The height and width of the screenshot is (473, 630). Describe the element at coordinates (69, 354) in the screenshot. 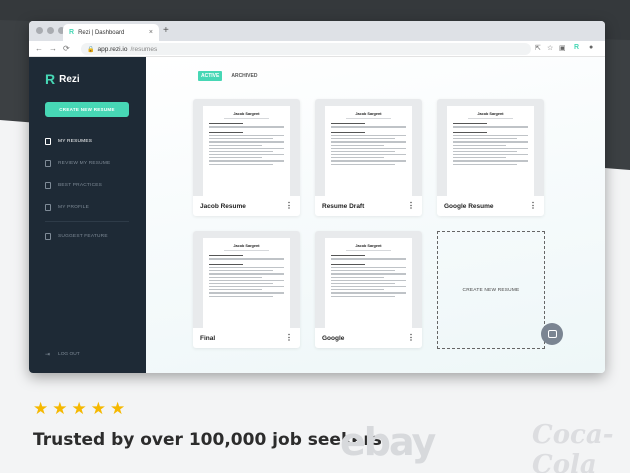

I see `logout-label: LOG OUT` at that location.